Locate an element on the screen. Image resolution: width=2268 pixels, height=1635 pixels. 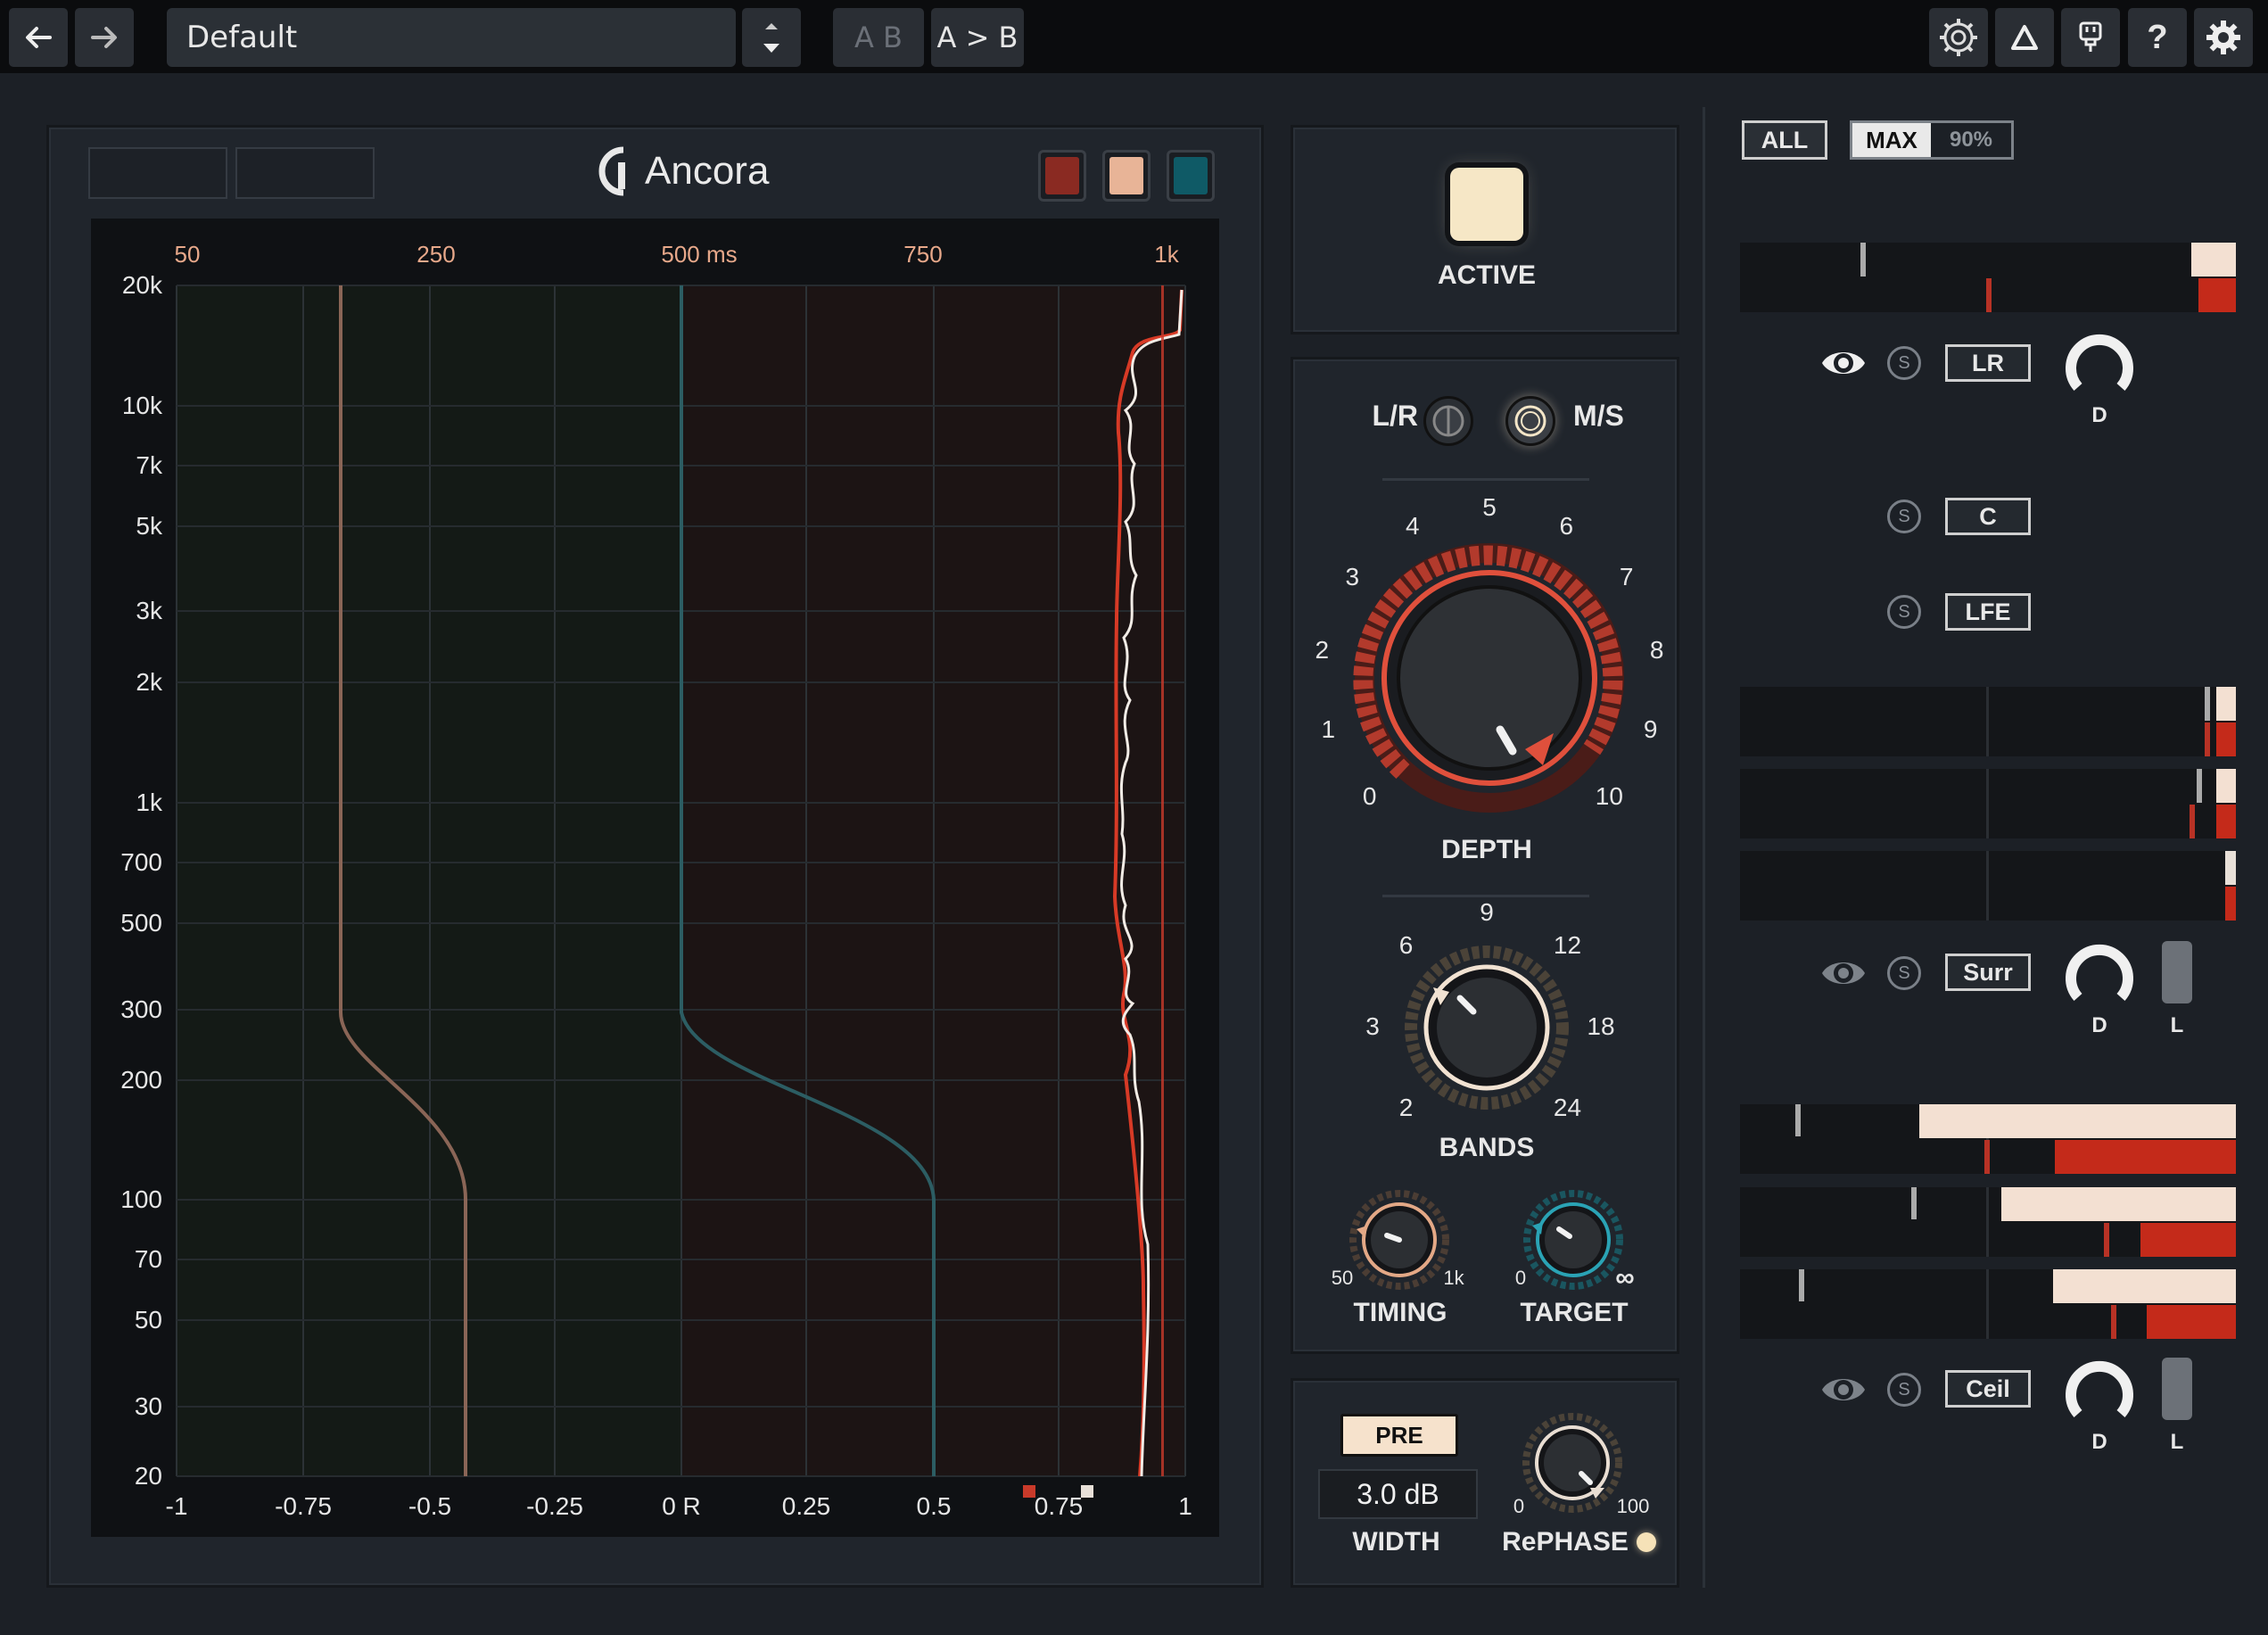
correlation-tick: 0.25 is located at coordinates (806, 1506).